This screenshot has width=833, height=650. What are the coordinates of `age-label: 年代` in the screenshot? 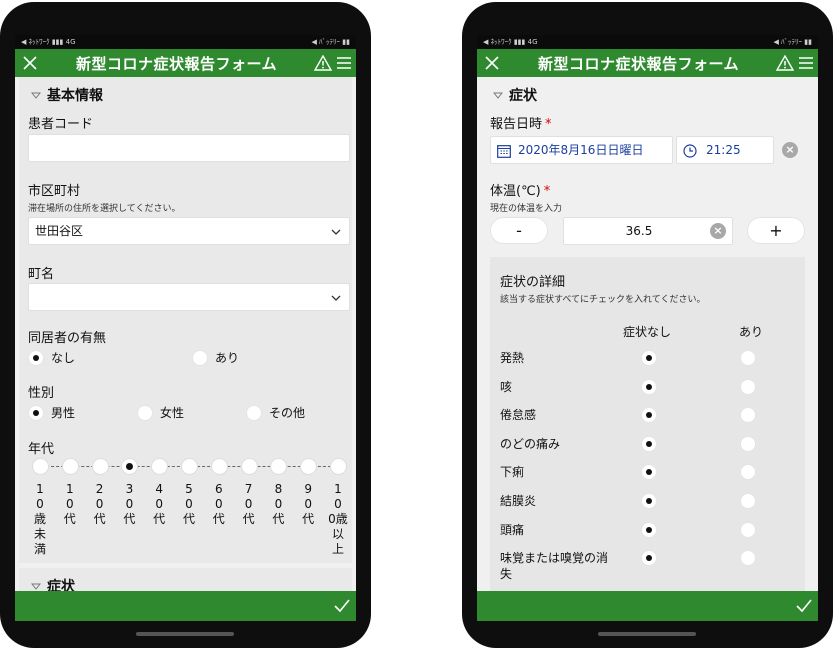 It's located at (41, 449).